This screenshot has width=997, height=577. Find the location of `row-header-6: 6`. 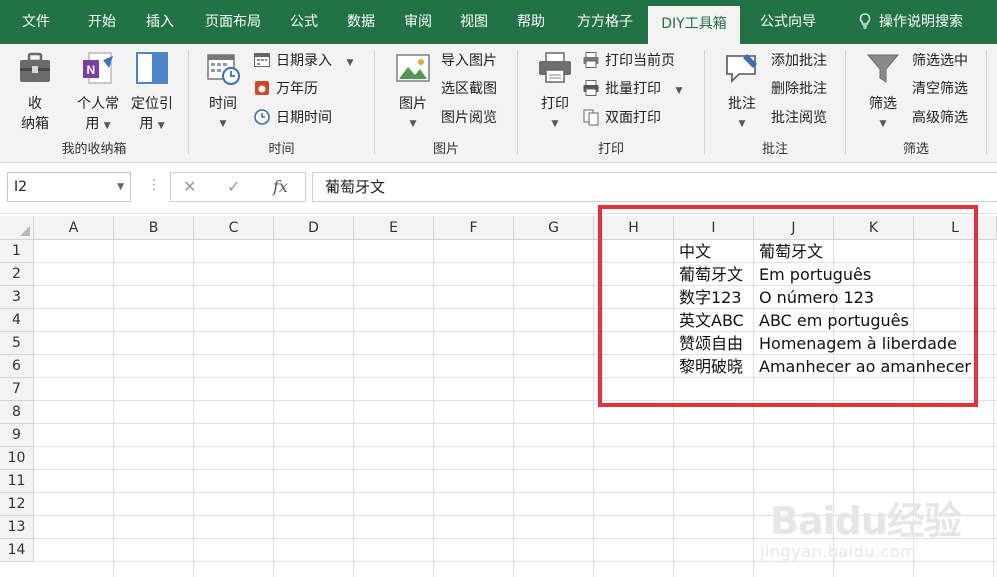

row-header-6: 6 is located at coordinates (17, 366).